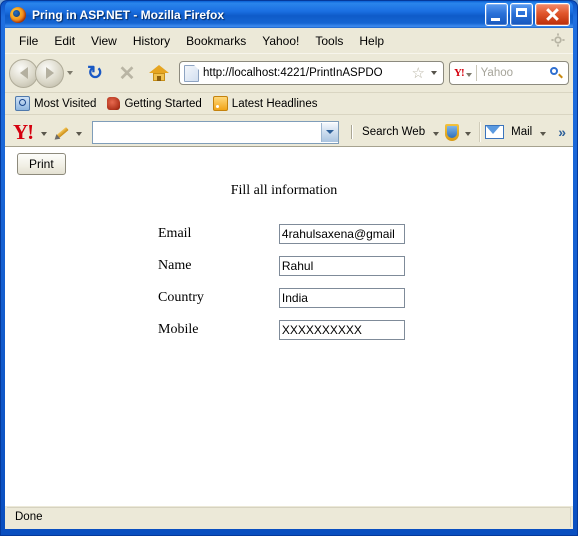 The height and width of the screenshot is (536, 578). Describe the element at coordinates (216, 132) in the screenshot. I see `yahoo-search-input` at that location.